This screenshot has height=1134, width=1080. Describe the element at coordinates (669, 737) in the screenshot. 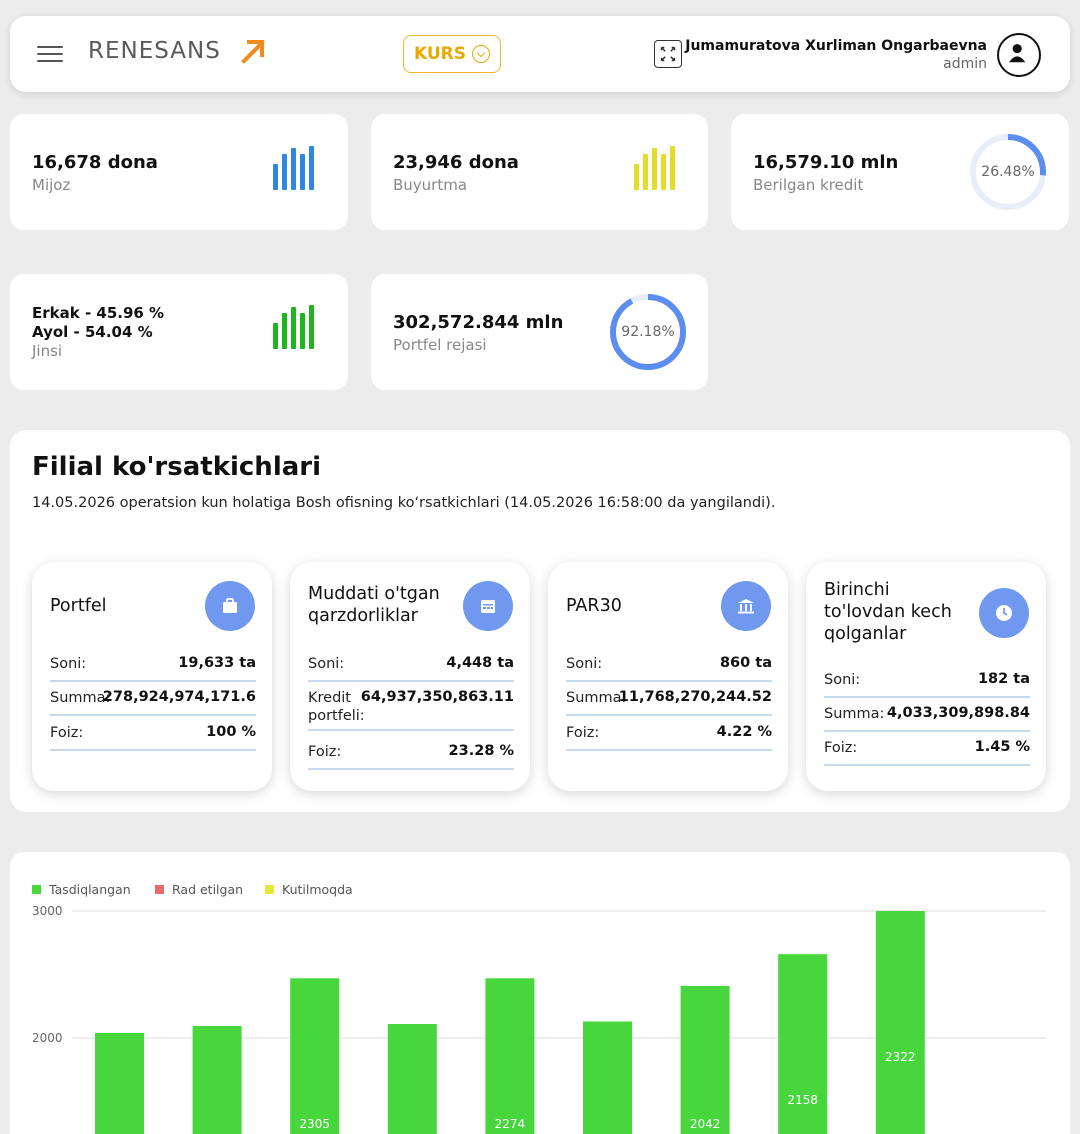

I see `kpi-row: Foiz: 4.22 %` at that location.